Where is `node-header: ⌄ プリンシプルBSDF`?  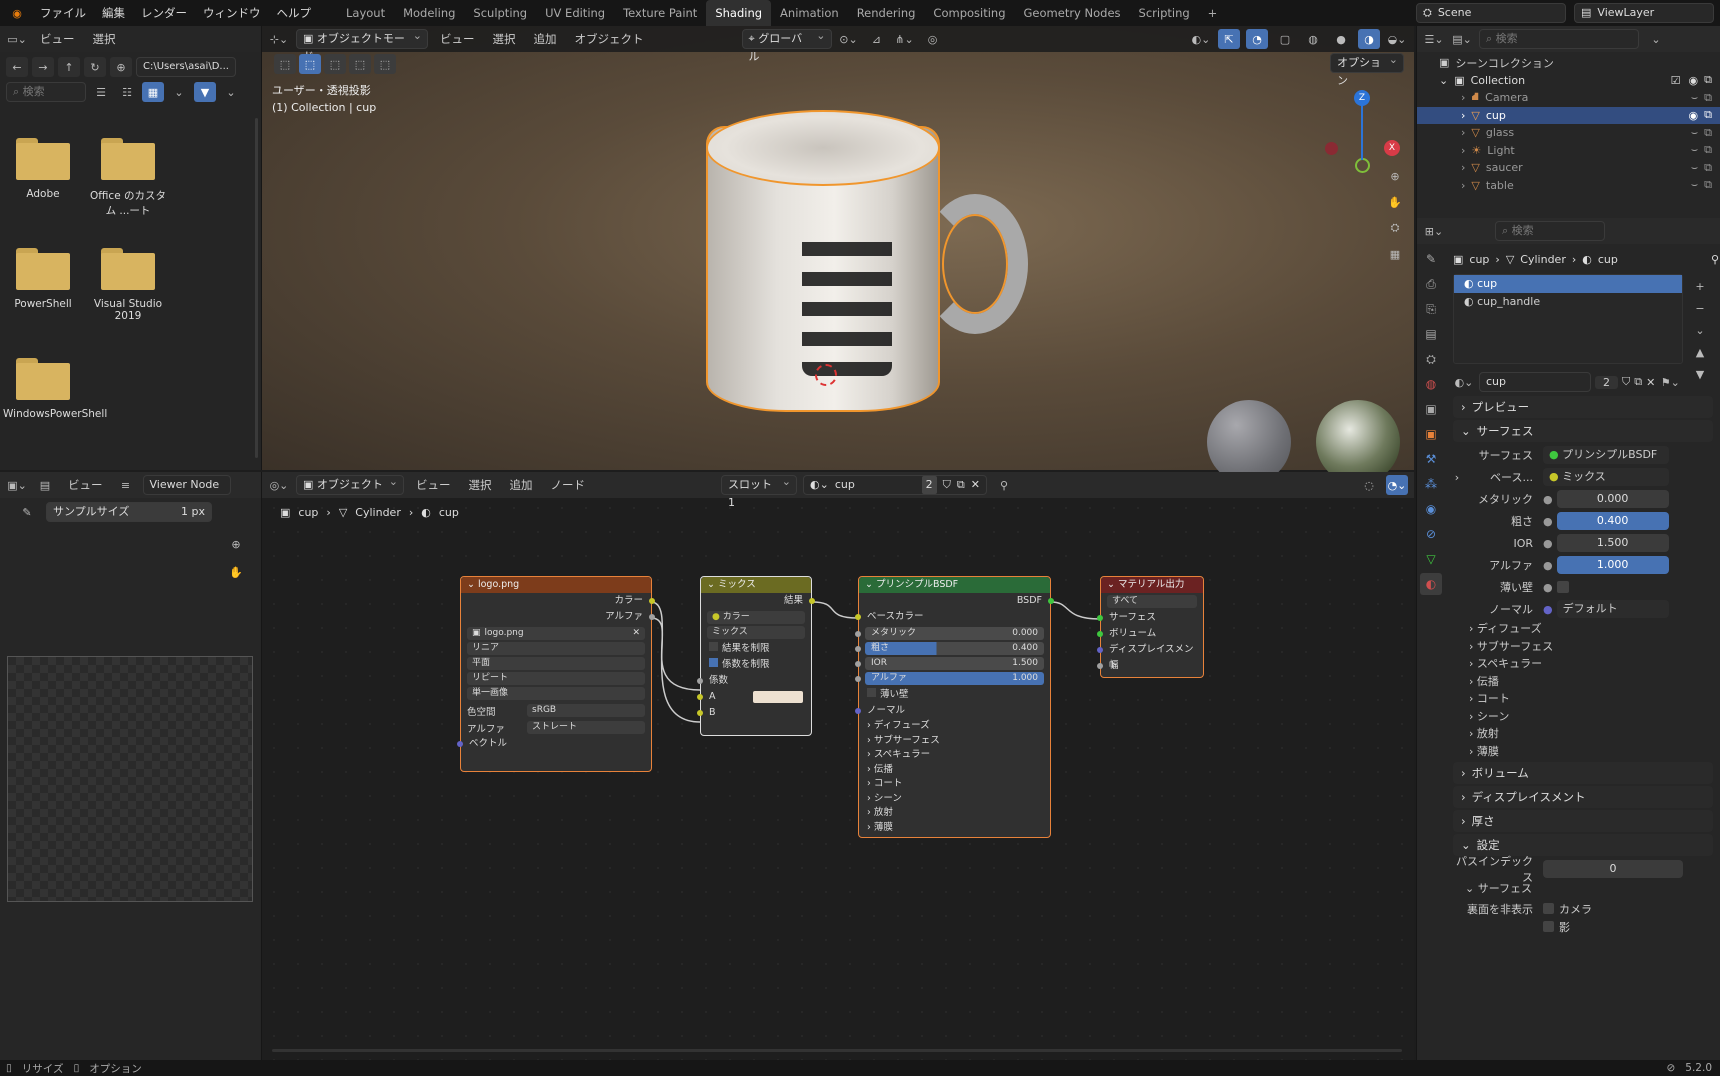 node-header: ⌄ プリンシプルBSDF is located at coordinates (954, 585).